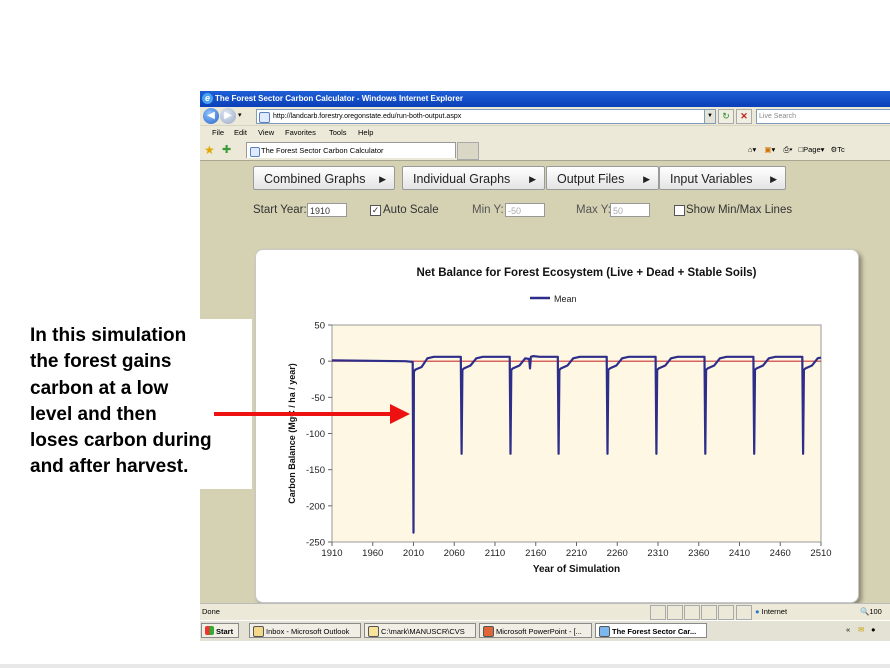 This screenshot has height=668, width=890. I want to click on individual-graphs-button: Individual Graphs ▶, so click(473, 178).